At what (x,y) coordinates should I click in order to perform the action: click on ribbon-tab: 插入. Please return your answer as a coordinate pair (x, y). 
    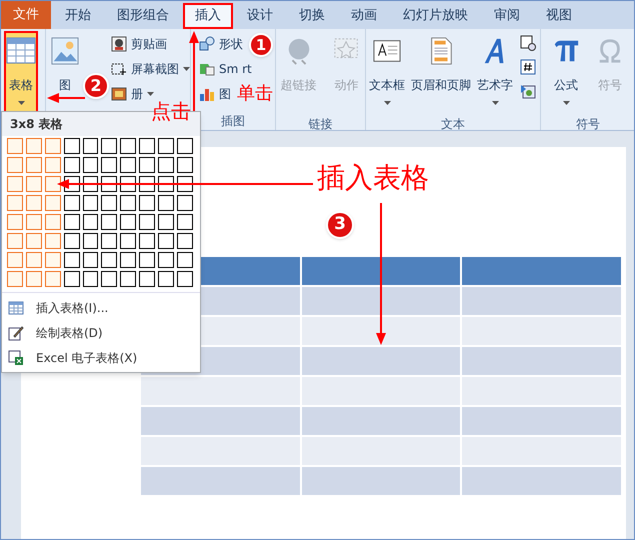
    Looking at the image, I should click on (208, 16).